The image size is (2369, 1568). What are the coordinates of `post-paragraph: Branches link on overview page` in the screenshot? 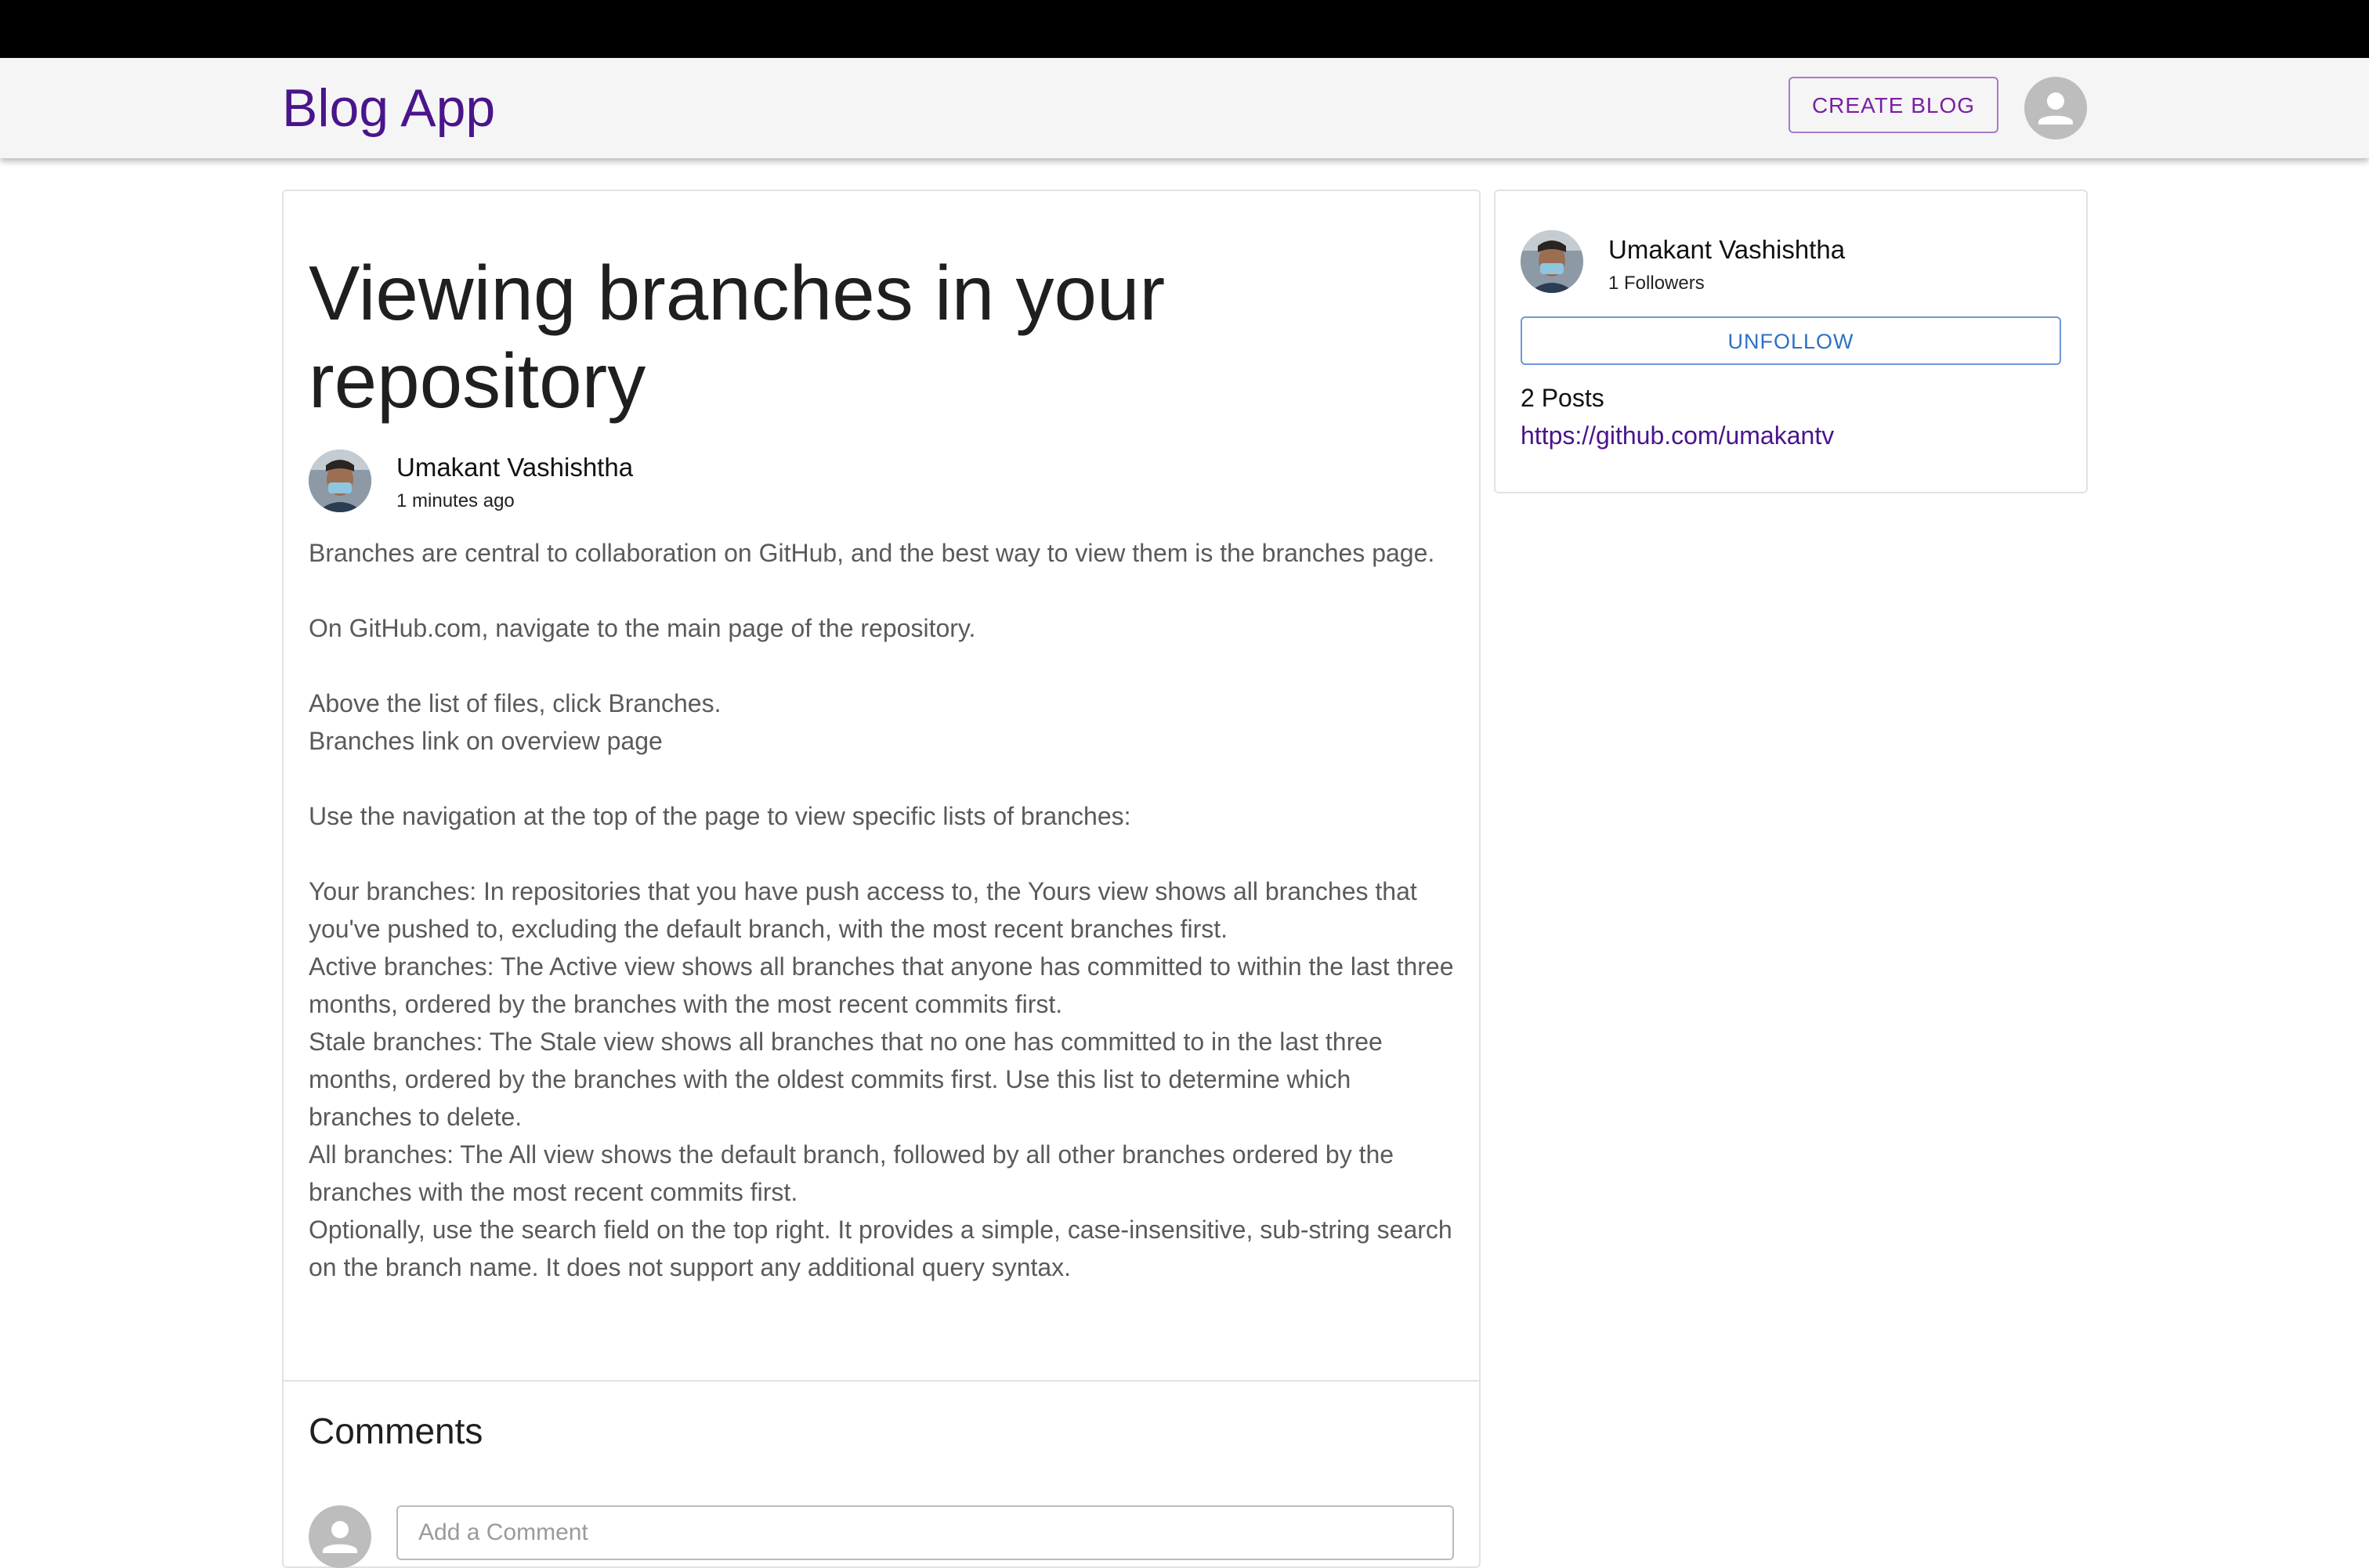 It's located at (486, 741).